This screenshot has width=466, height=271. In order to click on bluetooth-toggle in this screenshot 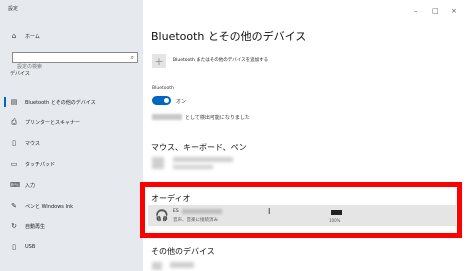, I will do `click(161, 100)`.